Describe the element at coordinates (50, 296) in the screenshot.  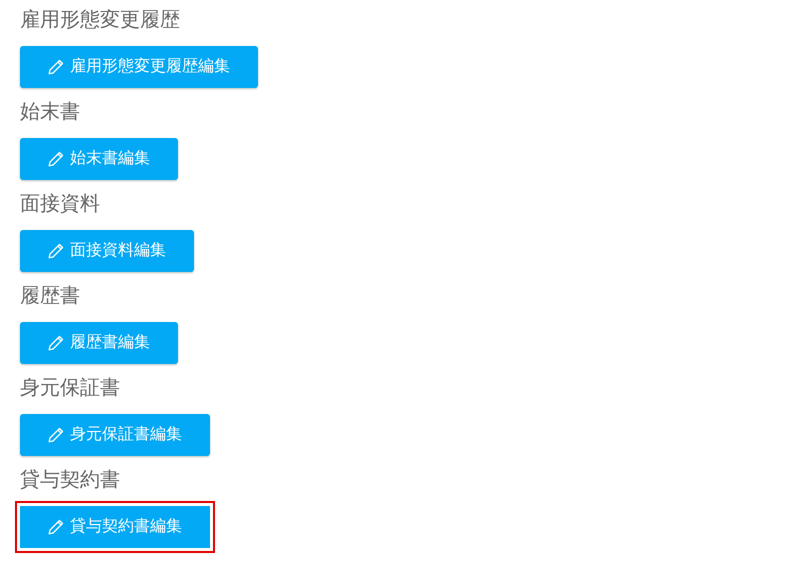
I see `section-heading: 履歴書` at that location.